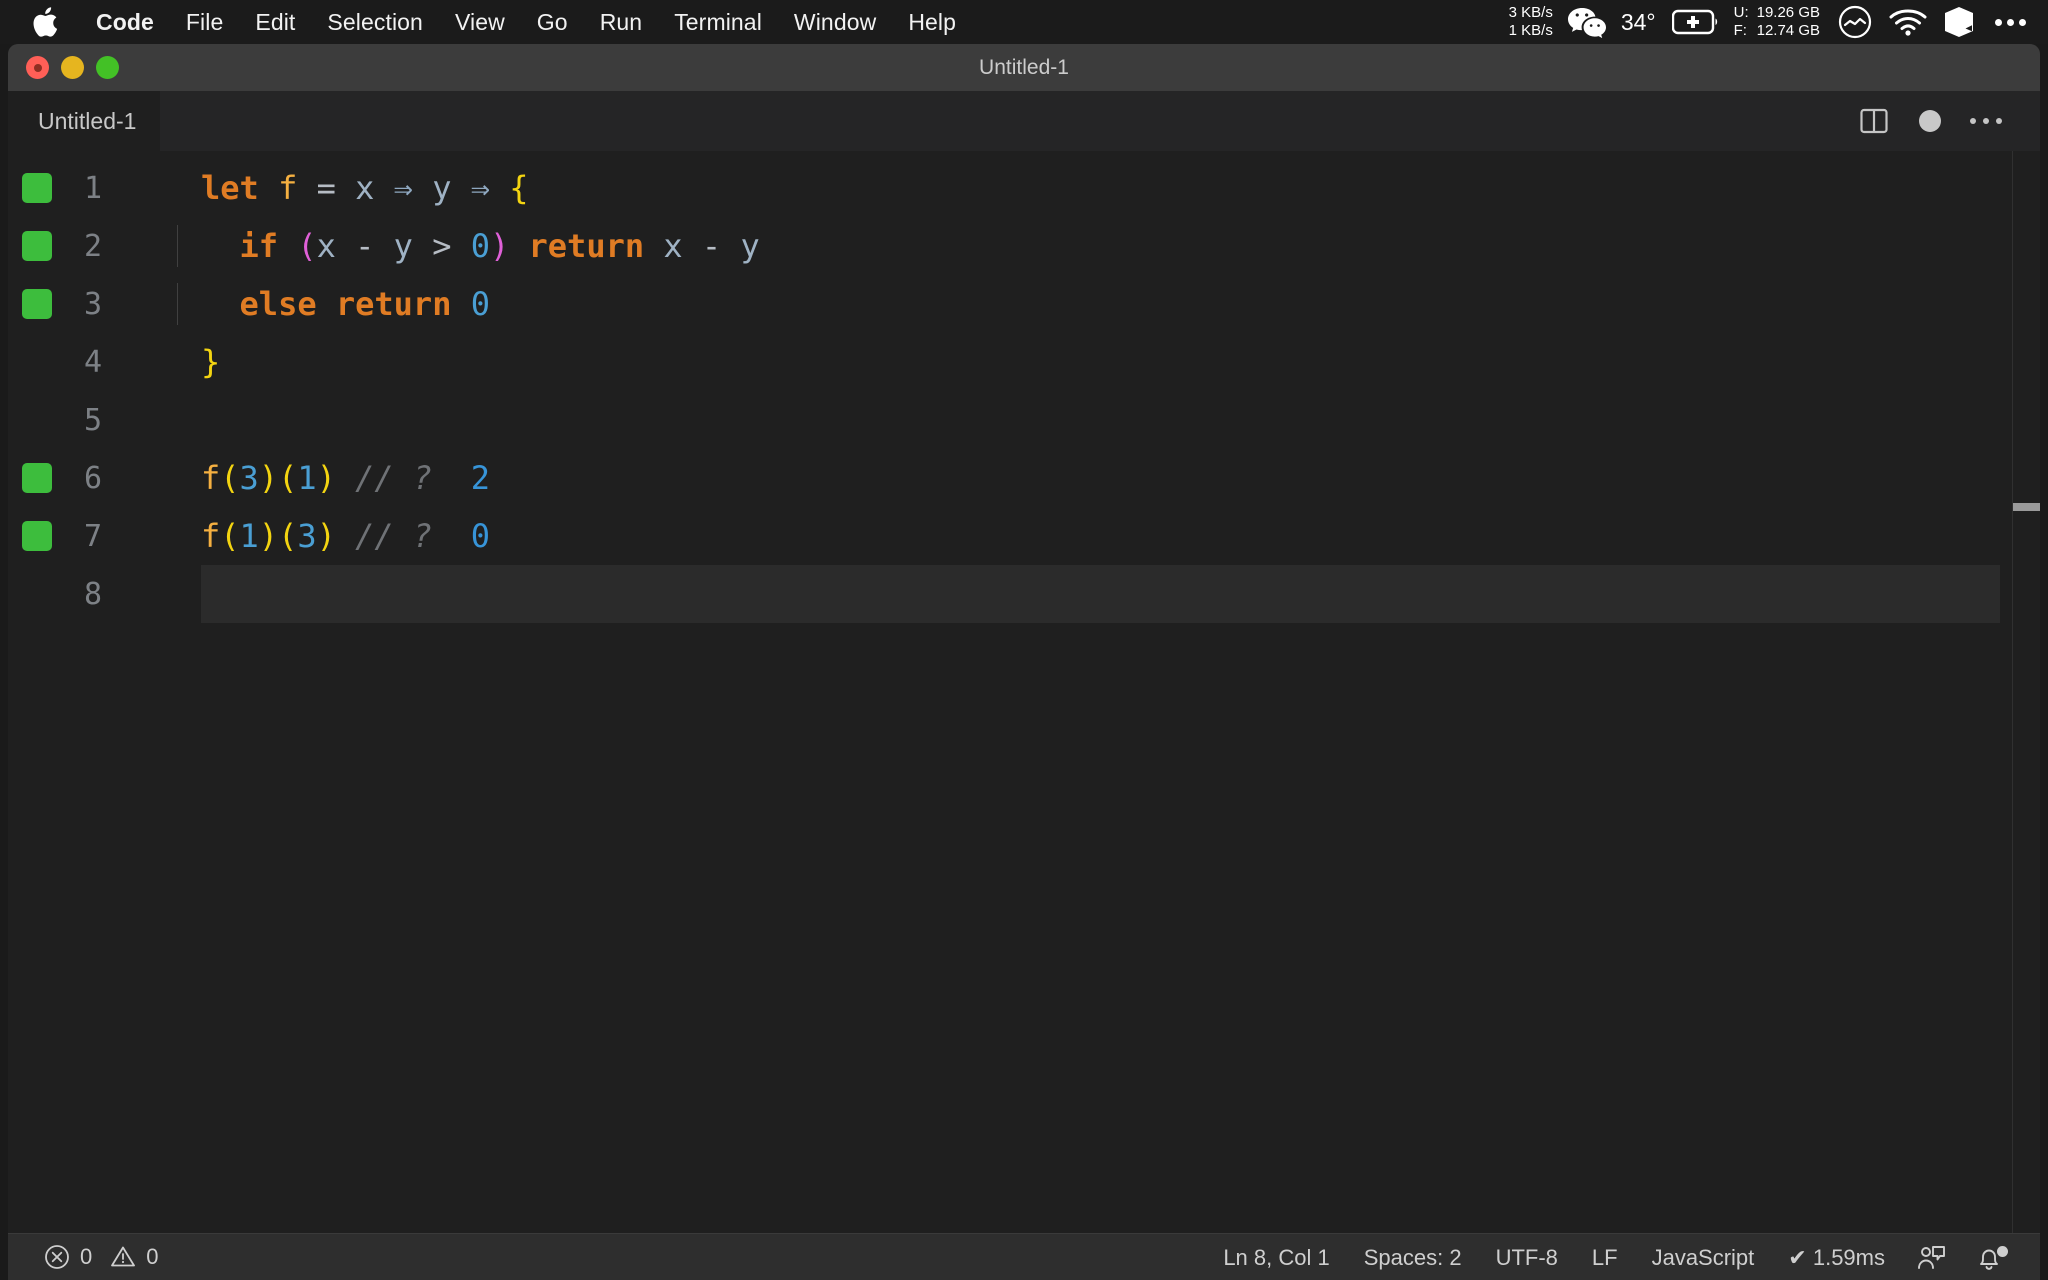  I want to click on code-line: 6 f(3)(1) // ? 2, so click(1024, 478).